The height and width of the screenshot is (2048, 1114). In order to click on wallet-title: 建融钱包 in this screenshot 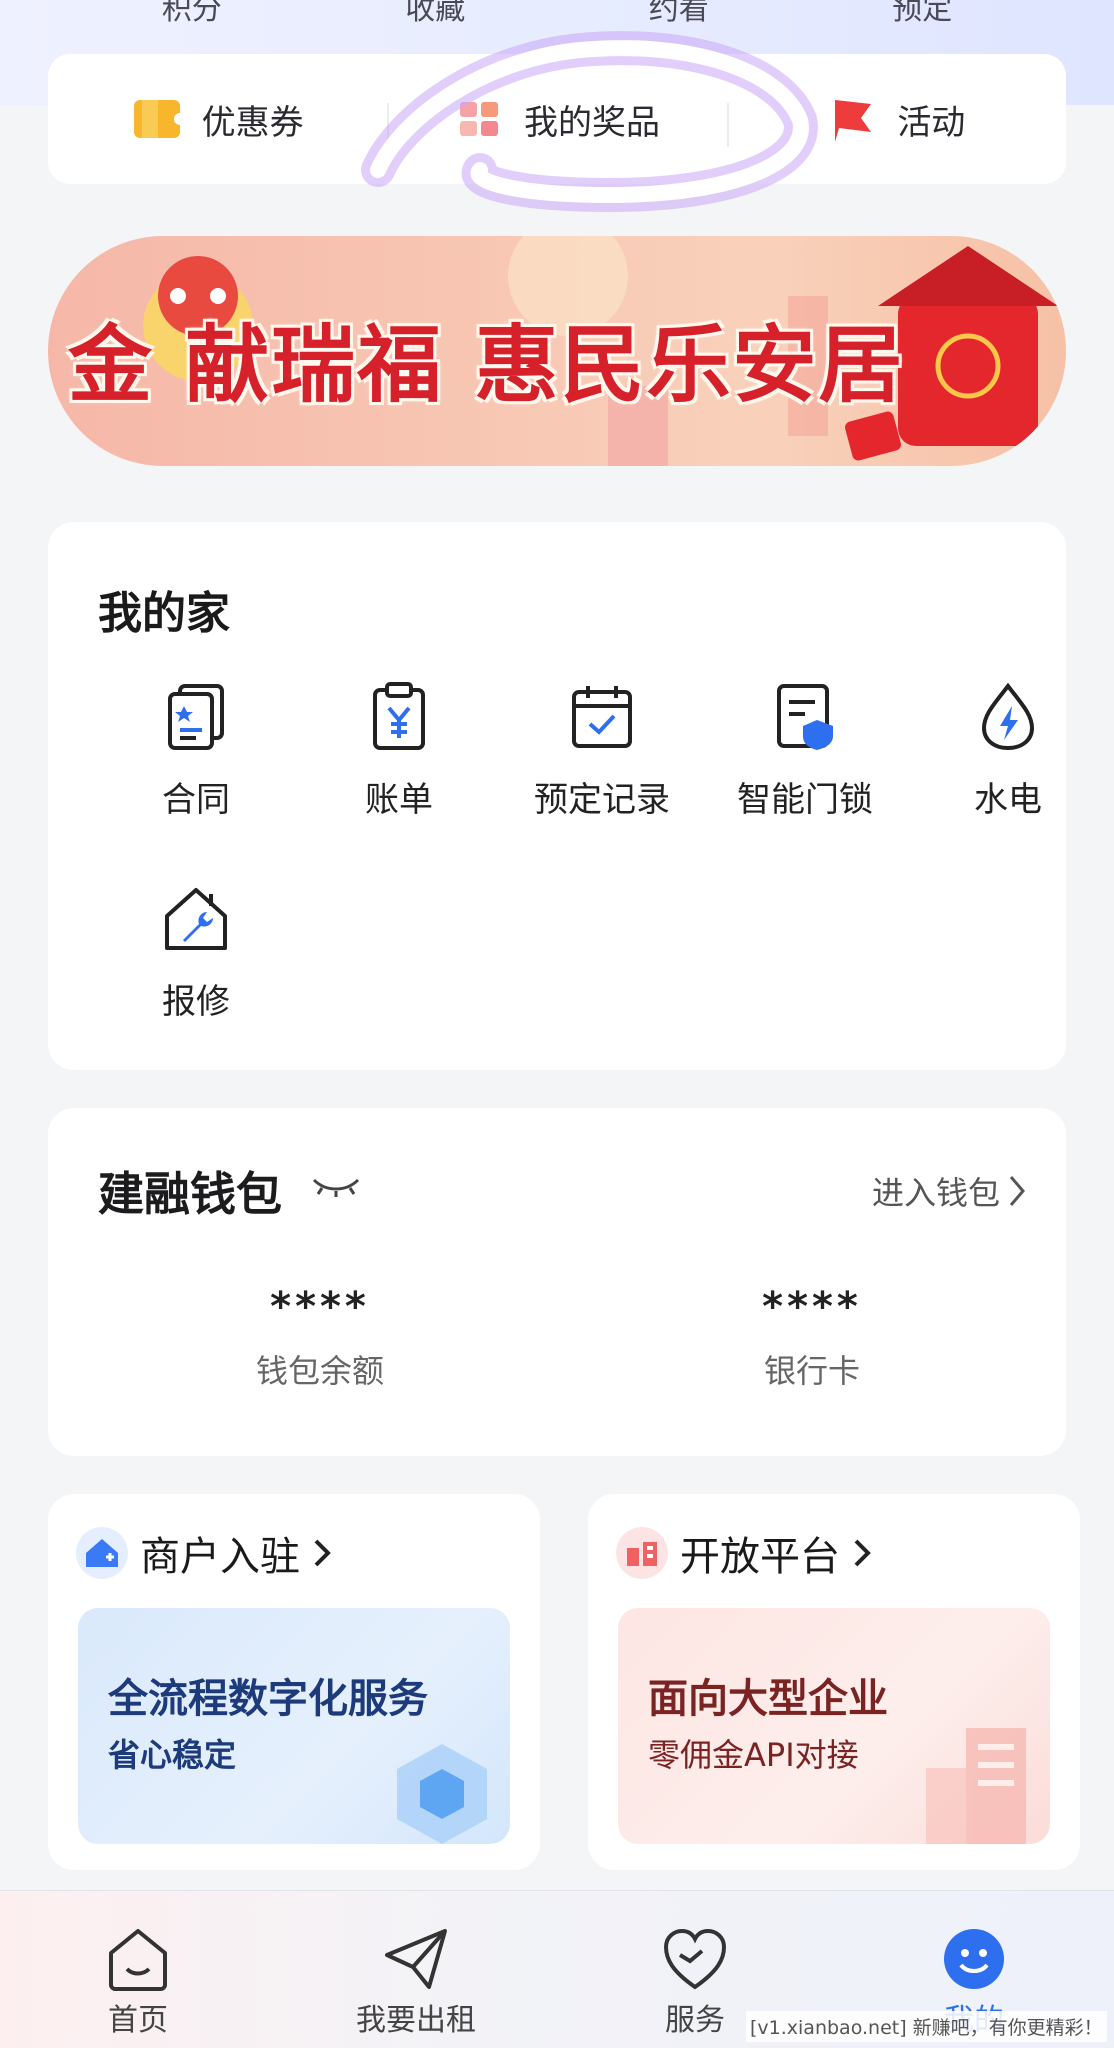, I will do `click(190, 1194)`.